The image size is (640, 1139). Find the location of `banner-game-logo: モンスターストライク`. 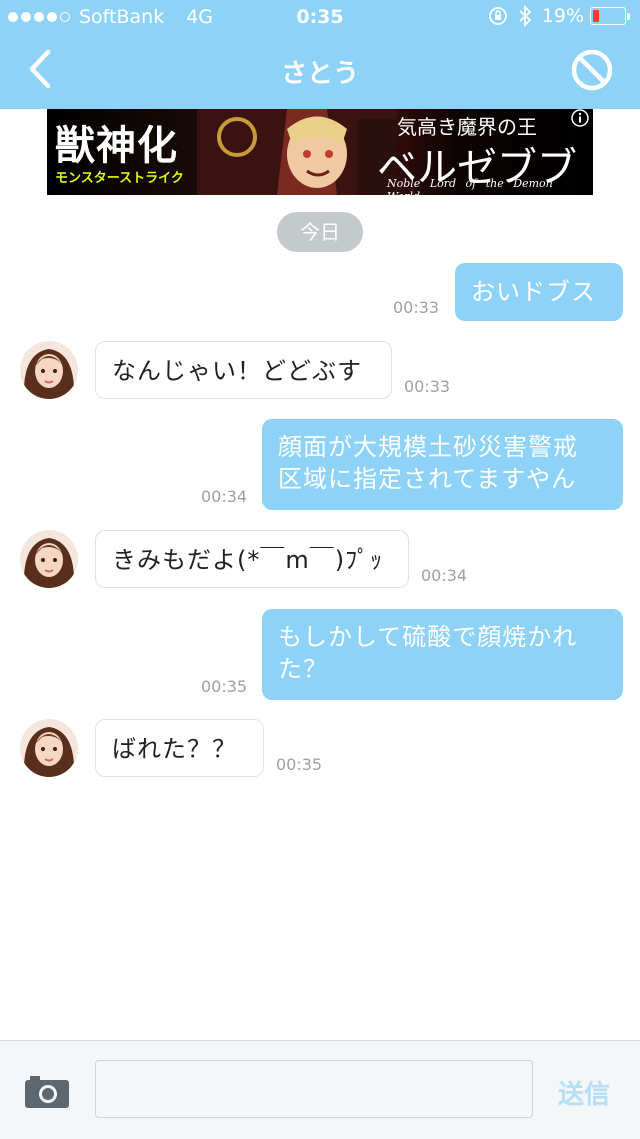

banner-game-logo: モンスターストライク is located at coordinates (119, 178).